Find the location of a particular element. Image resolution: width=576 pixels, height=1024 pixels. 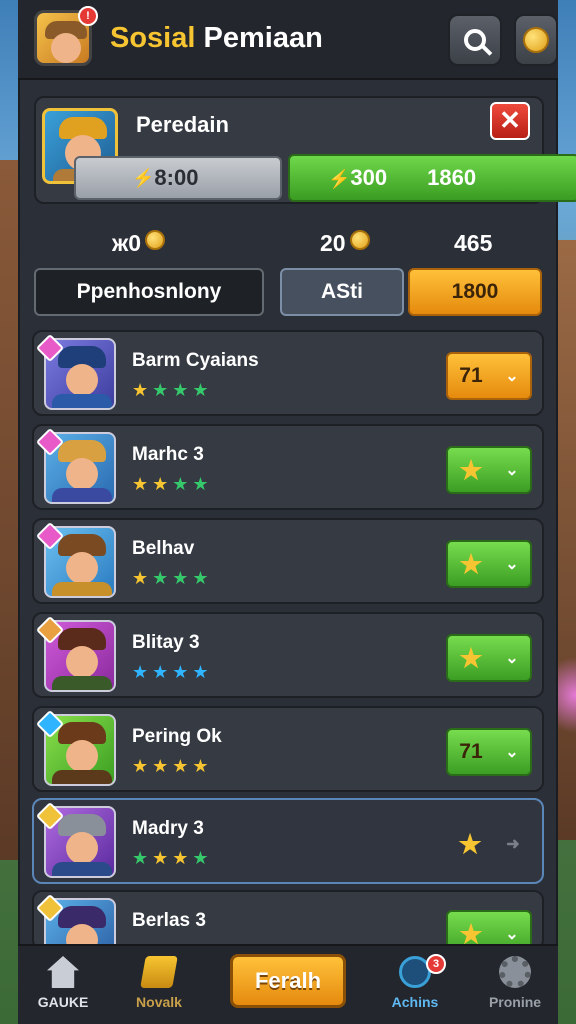

profile-name: Peredain is located at coordinates (182, 124).